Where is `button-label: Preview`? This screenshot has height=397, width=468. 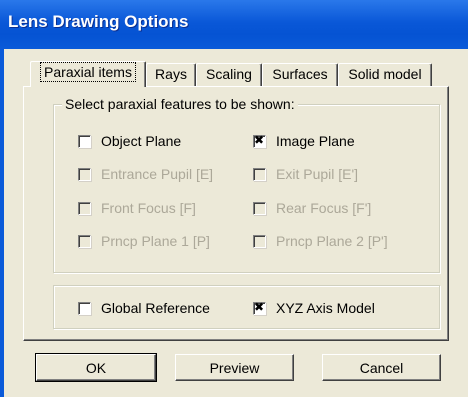 button-label: Preview is located at coordinates (234, 368).